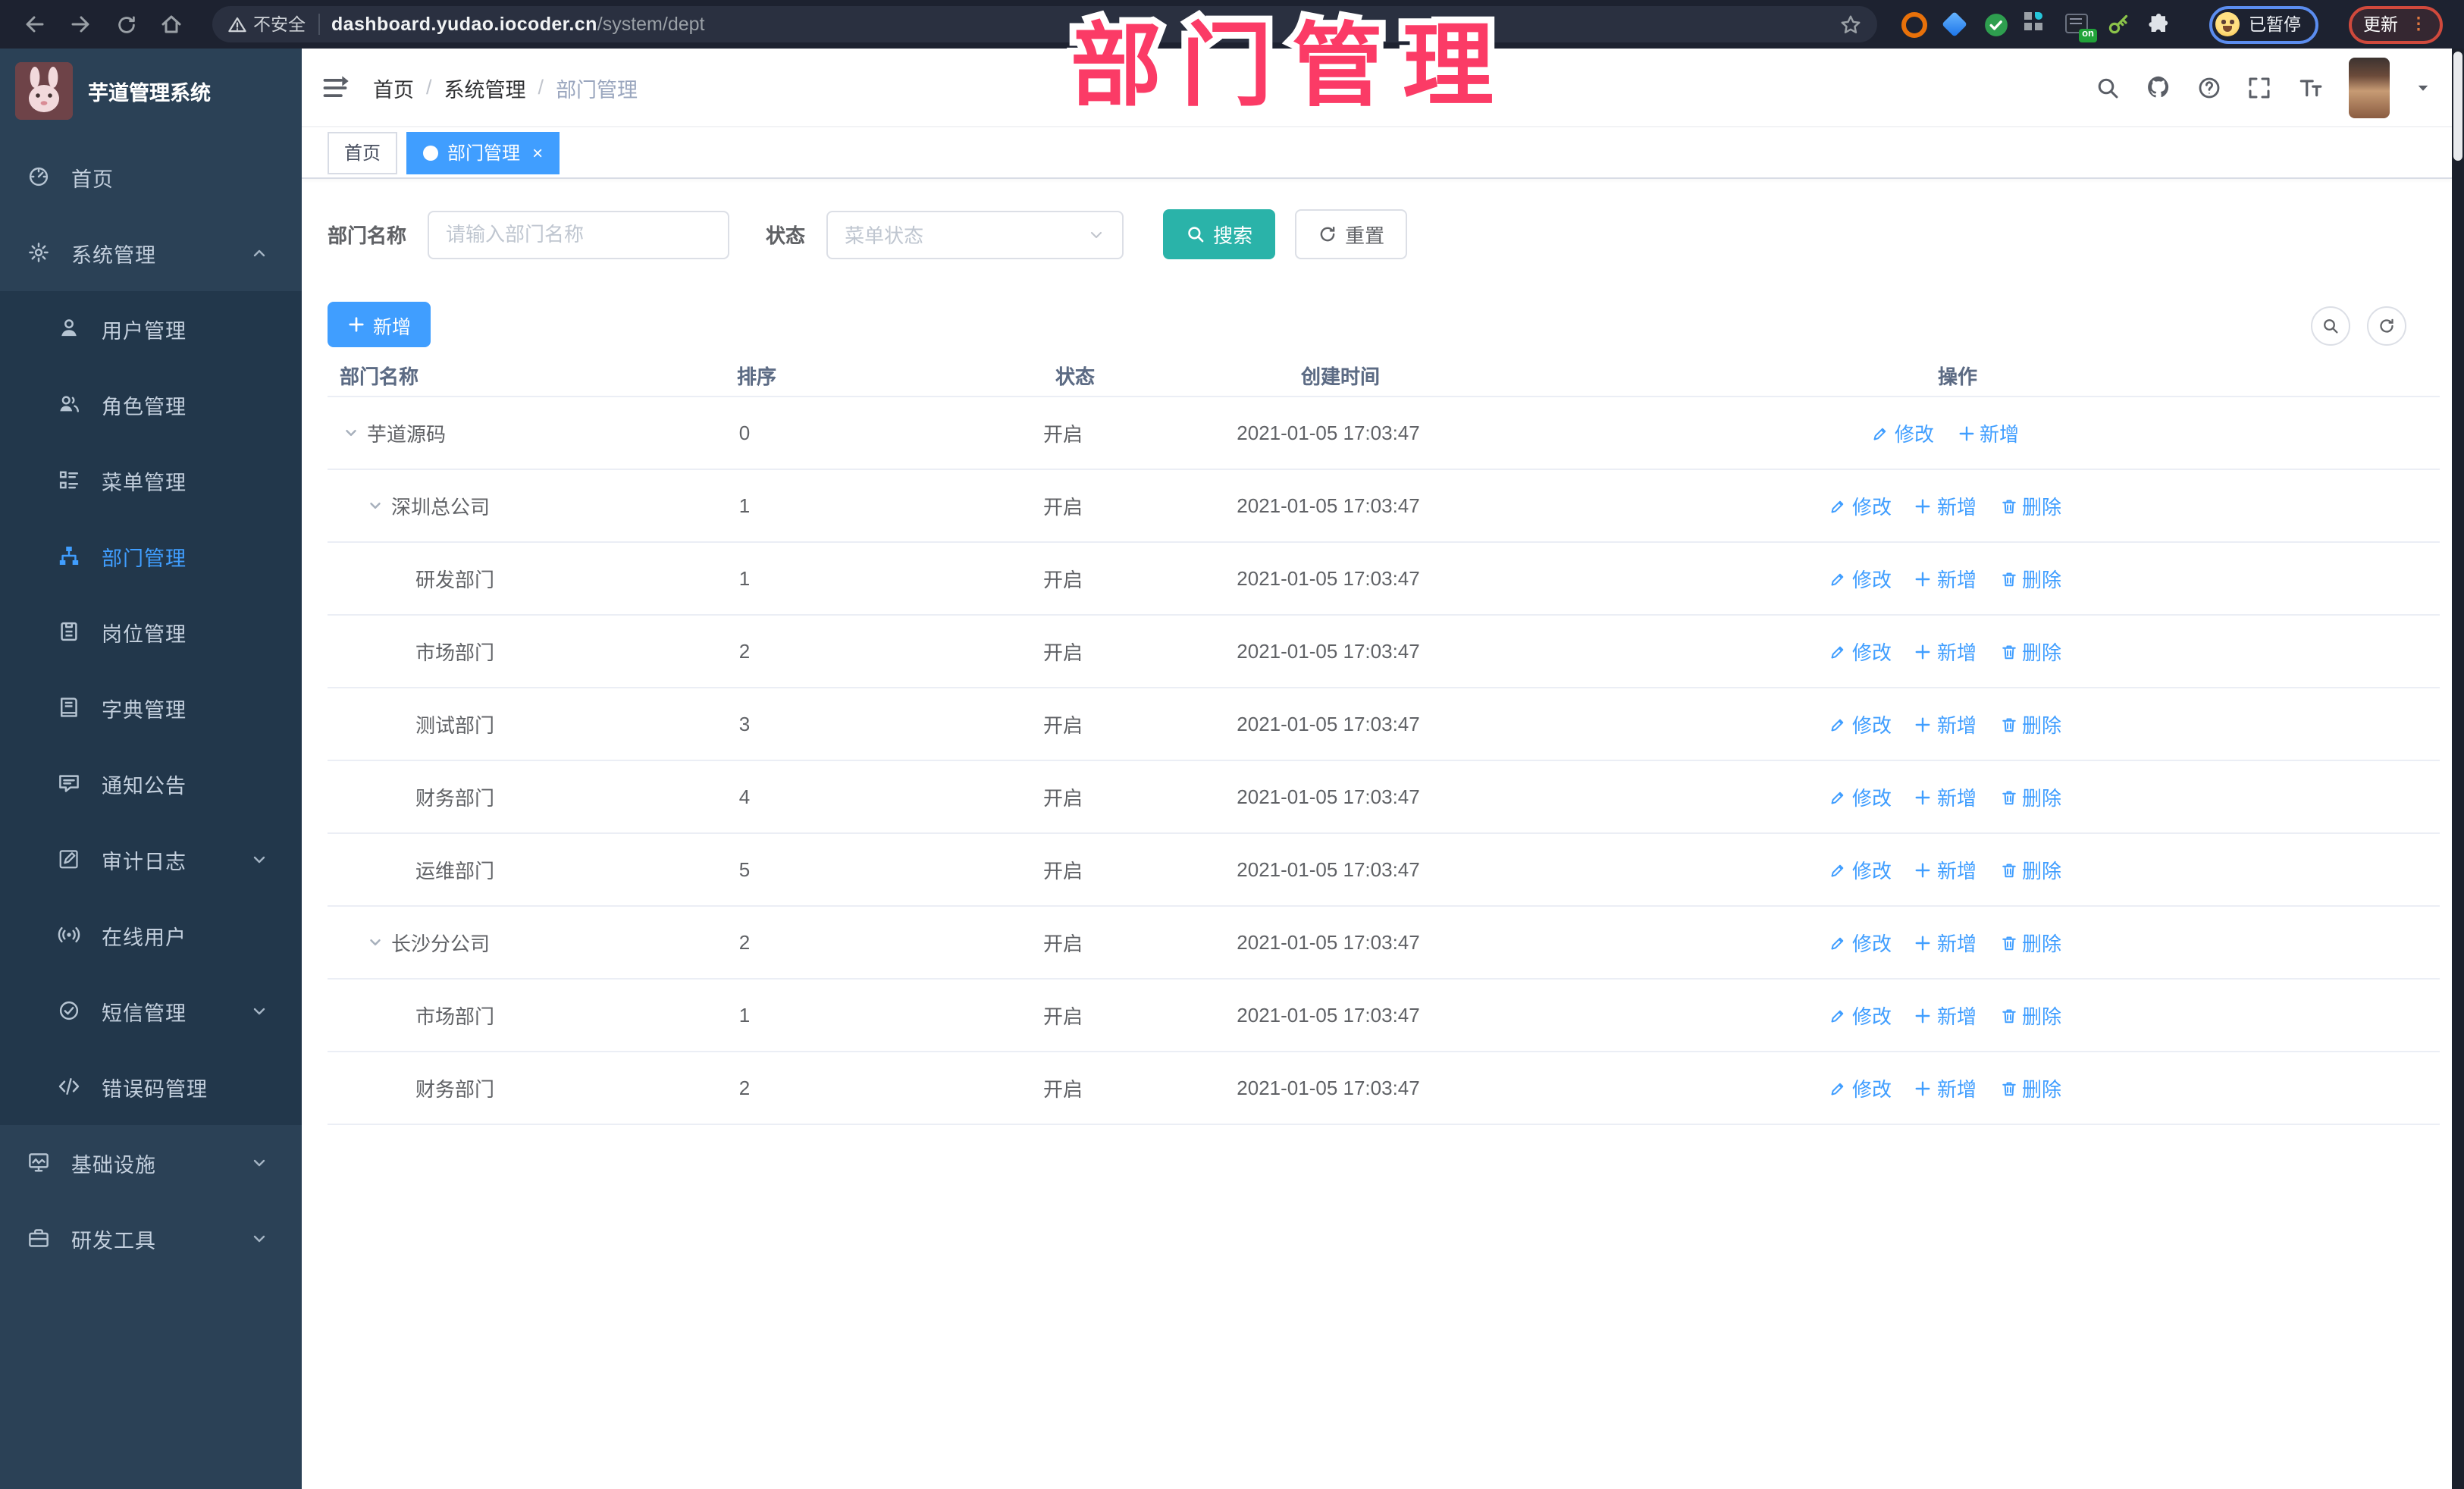 The image size is (2464, 1489). Describe the element at coordinates (1384, 871) in the screenshot. I see `table-row: 运维部门 5 开启 2021-01-05 17:03:47 修改 新增 删除` at that location.